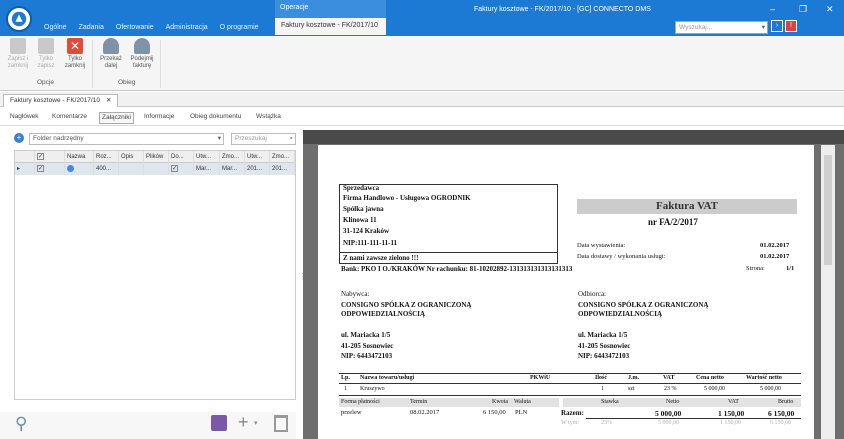 The height and width of the screenshot is (439, 844). I want to click on cell-checkbox: ✓, so click(181, 169).